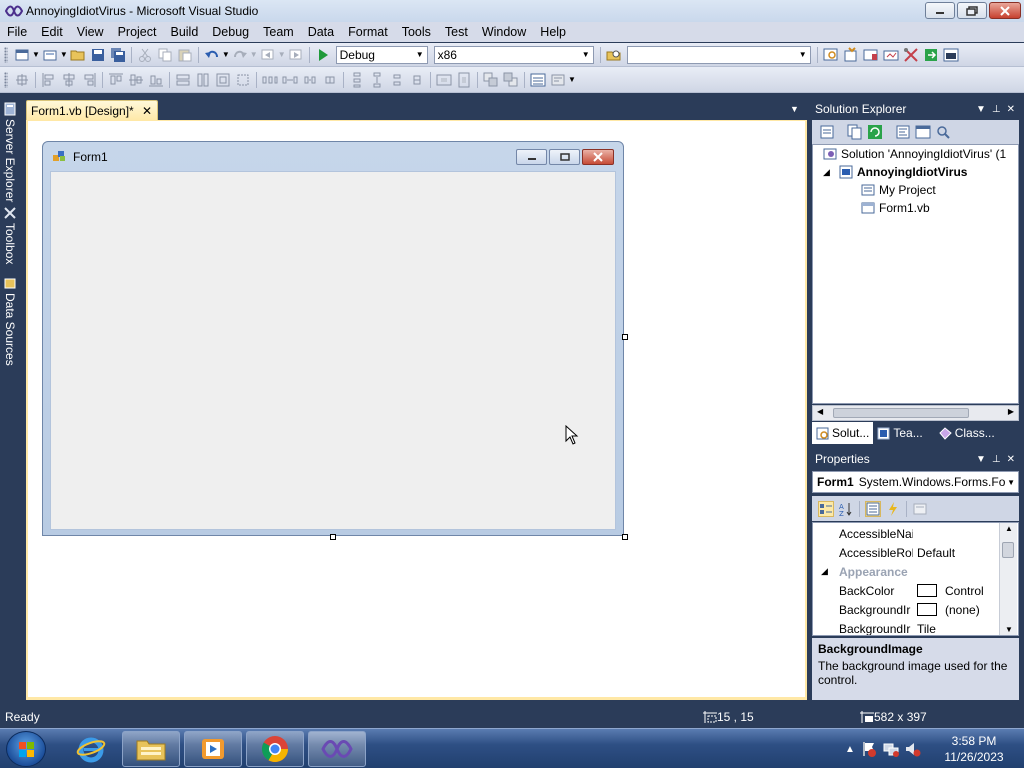 The image size is (1024, 768). What do you see at coordinates (491, 80) in the screenshot?
I see `bring-to-front-button` at bounding box center [491, 80].